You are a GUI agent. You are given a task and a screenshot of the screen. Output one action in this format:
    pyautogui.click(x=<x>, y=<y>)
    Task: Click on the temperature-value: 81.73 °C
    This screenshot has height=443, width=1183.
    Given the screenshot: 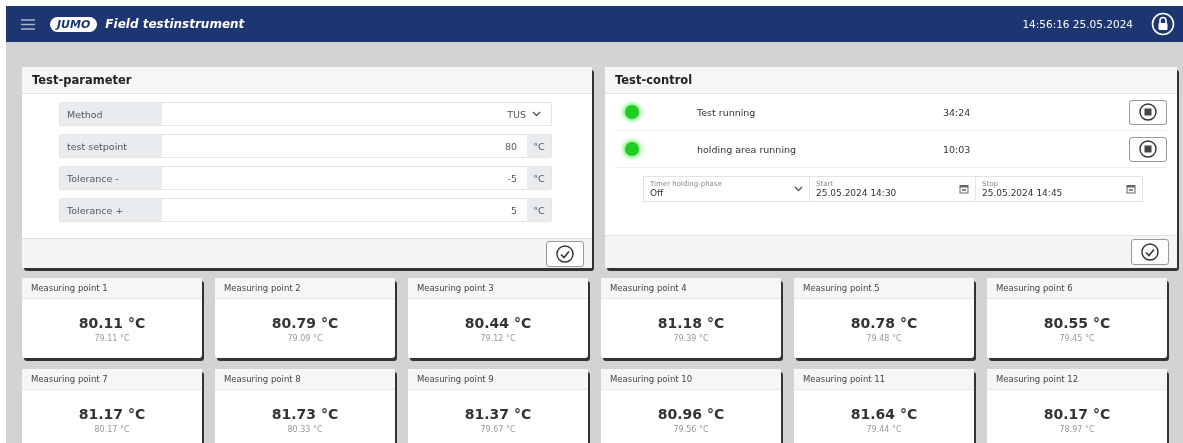 What is the action you would take?
    pyautogui.click(x=305, y=413)
    